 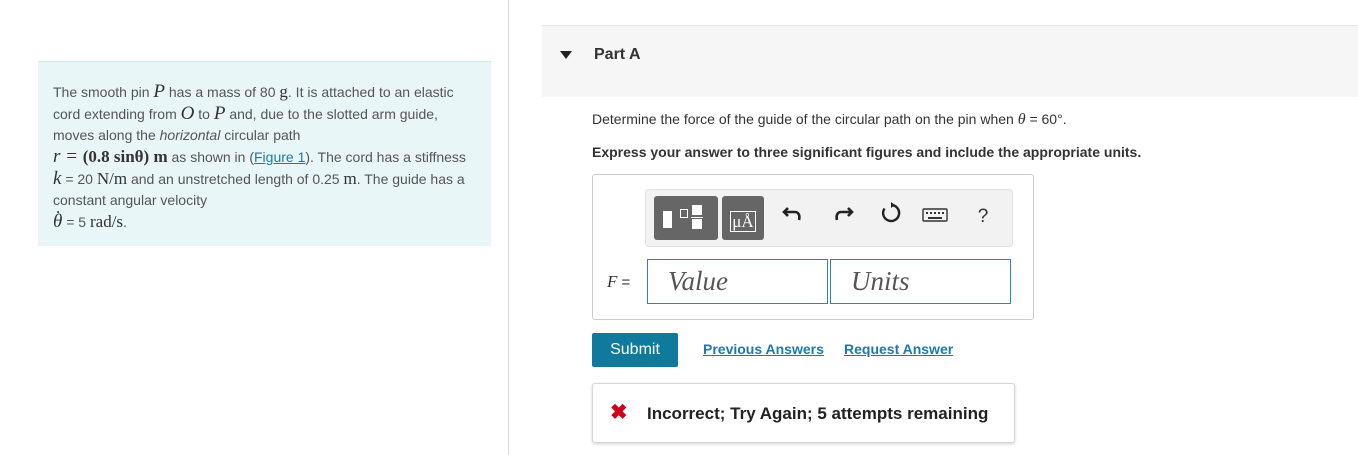 I want to click on problem-text: ., so click(x=125, y=222).